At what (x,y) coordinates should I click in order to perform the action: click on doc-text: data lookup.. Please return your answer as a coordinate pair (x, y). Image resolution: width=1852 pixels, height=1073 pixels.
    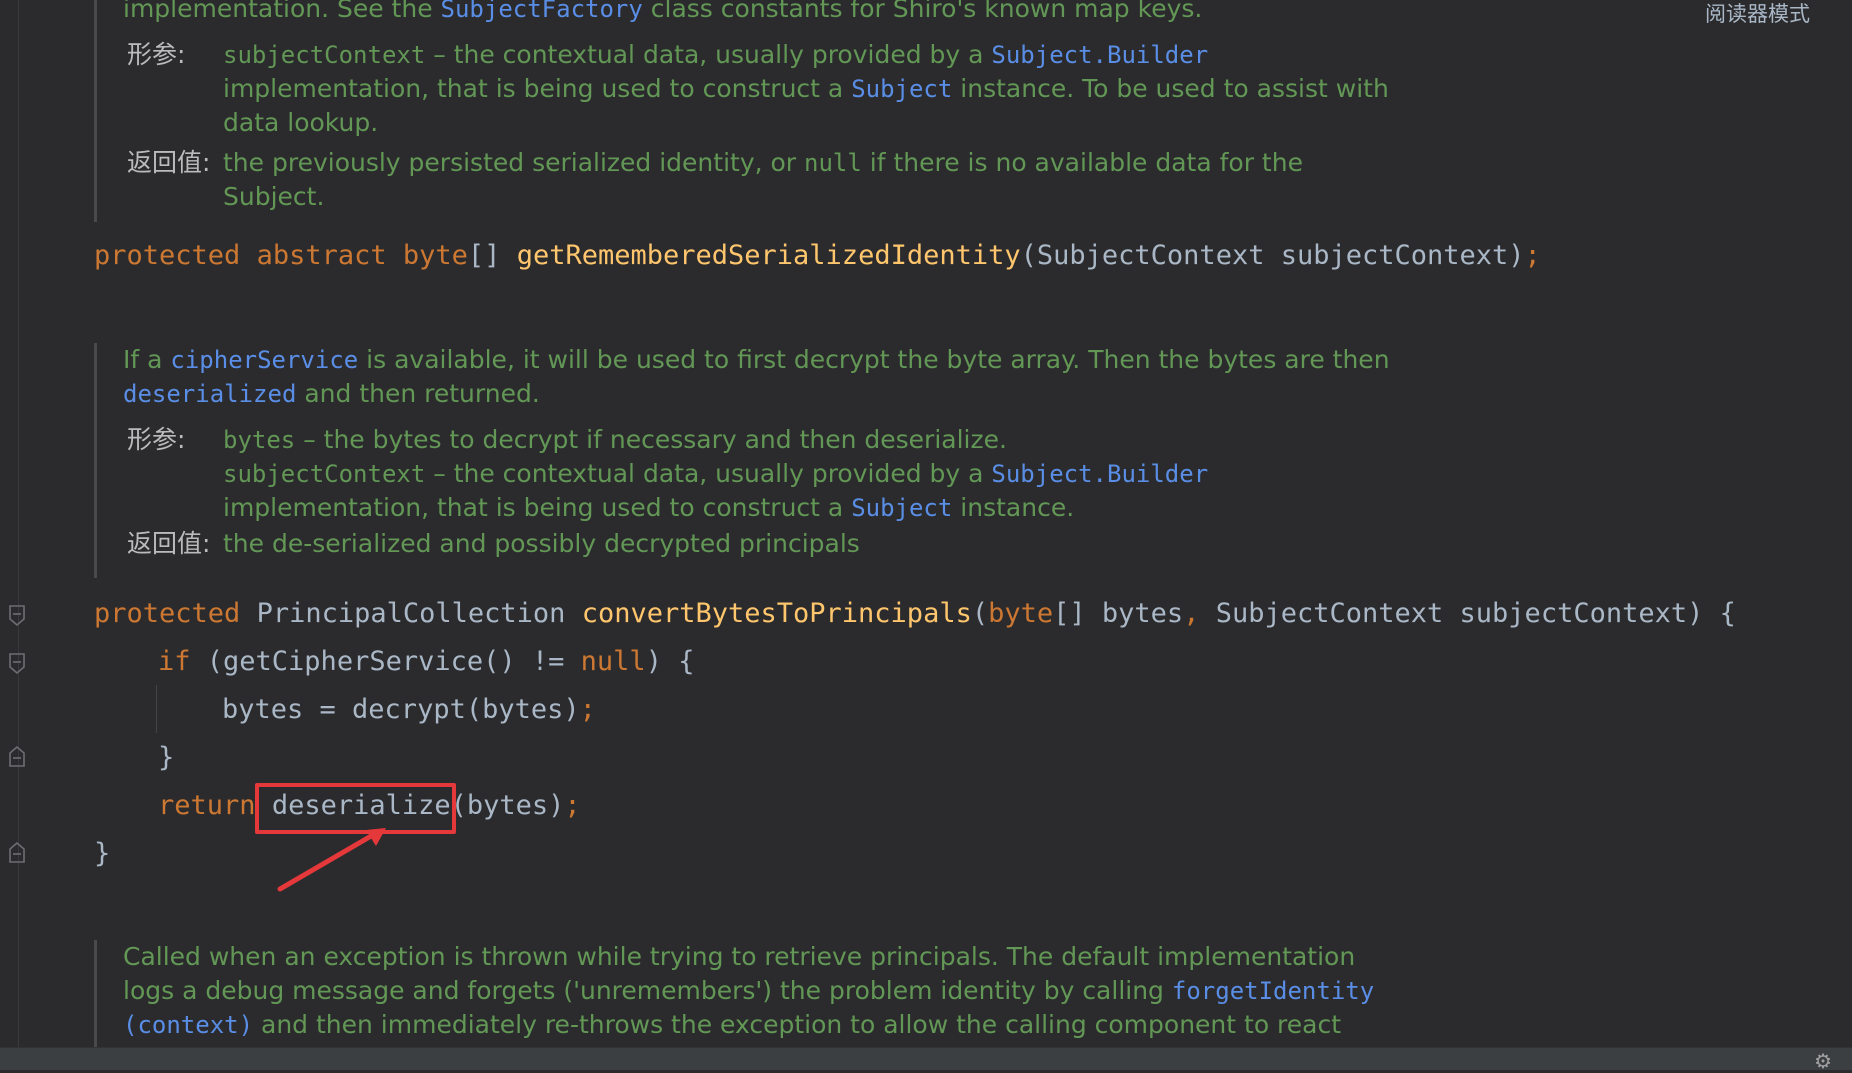
    Looking at the image, I should click on (301, 122).